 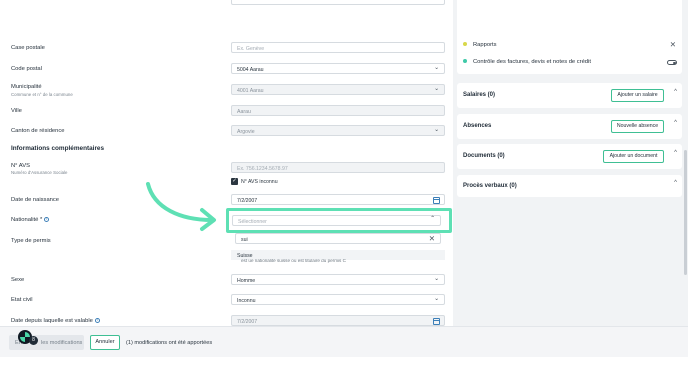 What do you see at coordinates (338, 130) in the screenshot?
I see `canton-select: Argovie ⌄` at bounding box center [338, 130].